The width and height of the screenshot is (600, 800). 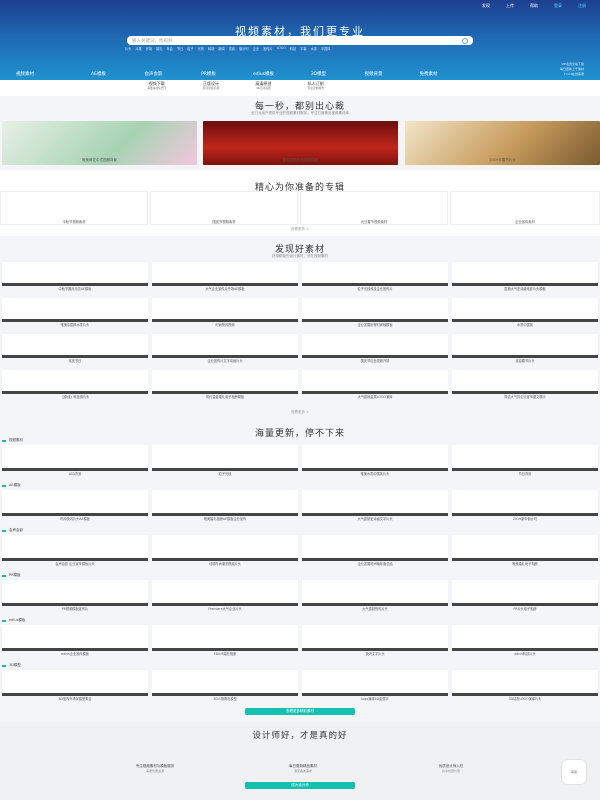 What do you see at coordinates (525, 460) in the screenshot?
I see `material-card: 节日背景` at bounding box center [525, 460].